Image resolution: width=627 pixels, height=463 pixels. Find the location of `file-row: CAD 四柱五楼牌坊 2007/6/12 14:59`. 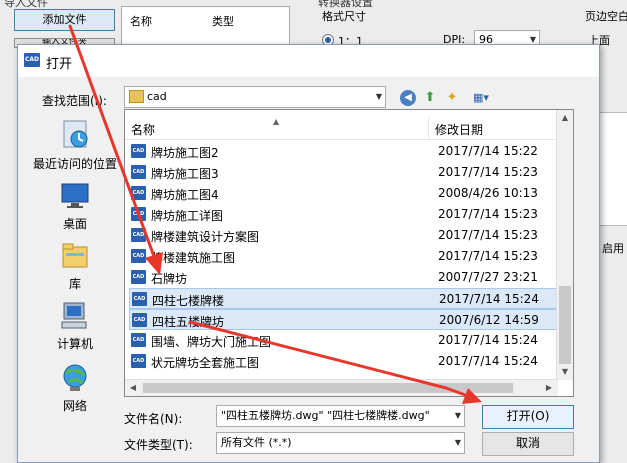

file-row: CAD 四柱五楼牌坊 2007/6/12 14:59 is located at coordinates (344, 319).